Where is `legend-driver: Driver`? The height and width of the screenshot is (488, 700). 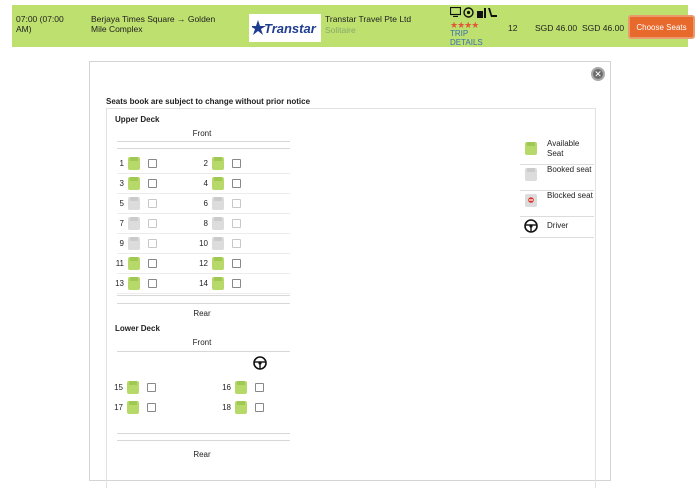 legend-driver: Driver is located at coordinates (557, 227).